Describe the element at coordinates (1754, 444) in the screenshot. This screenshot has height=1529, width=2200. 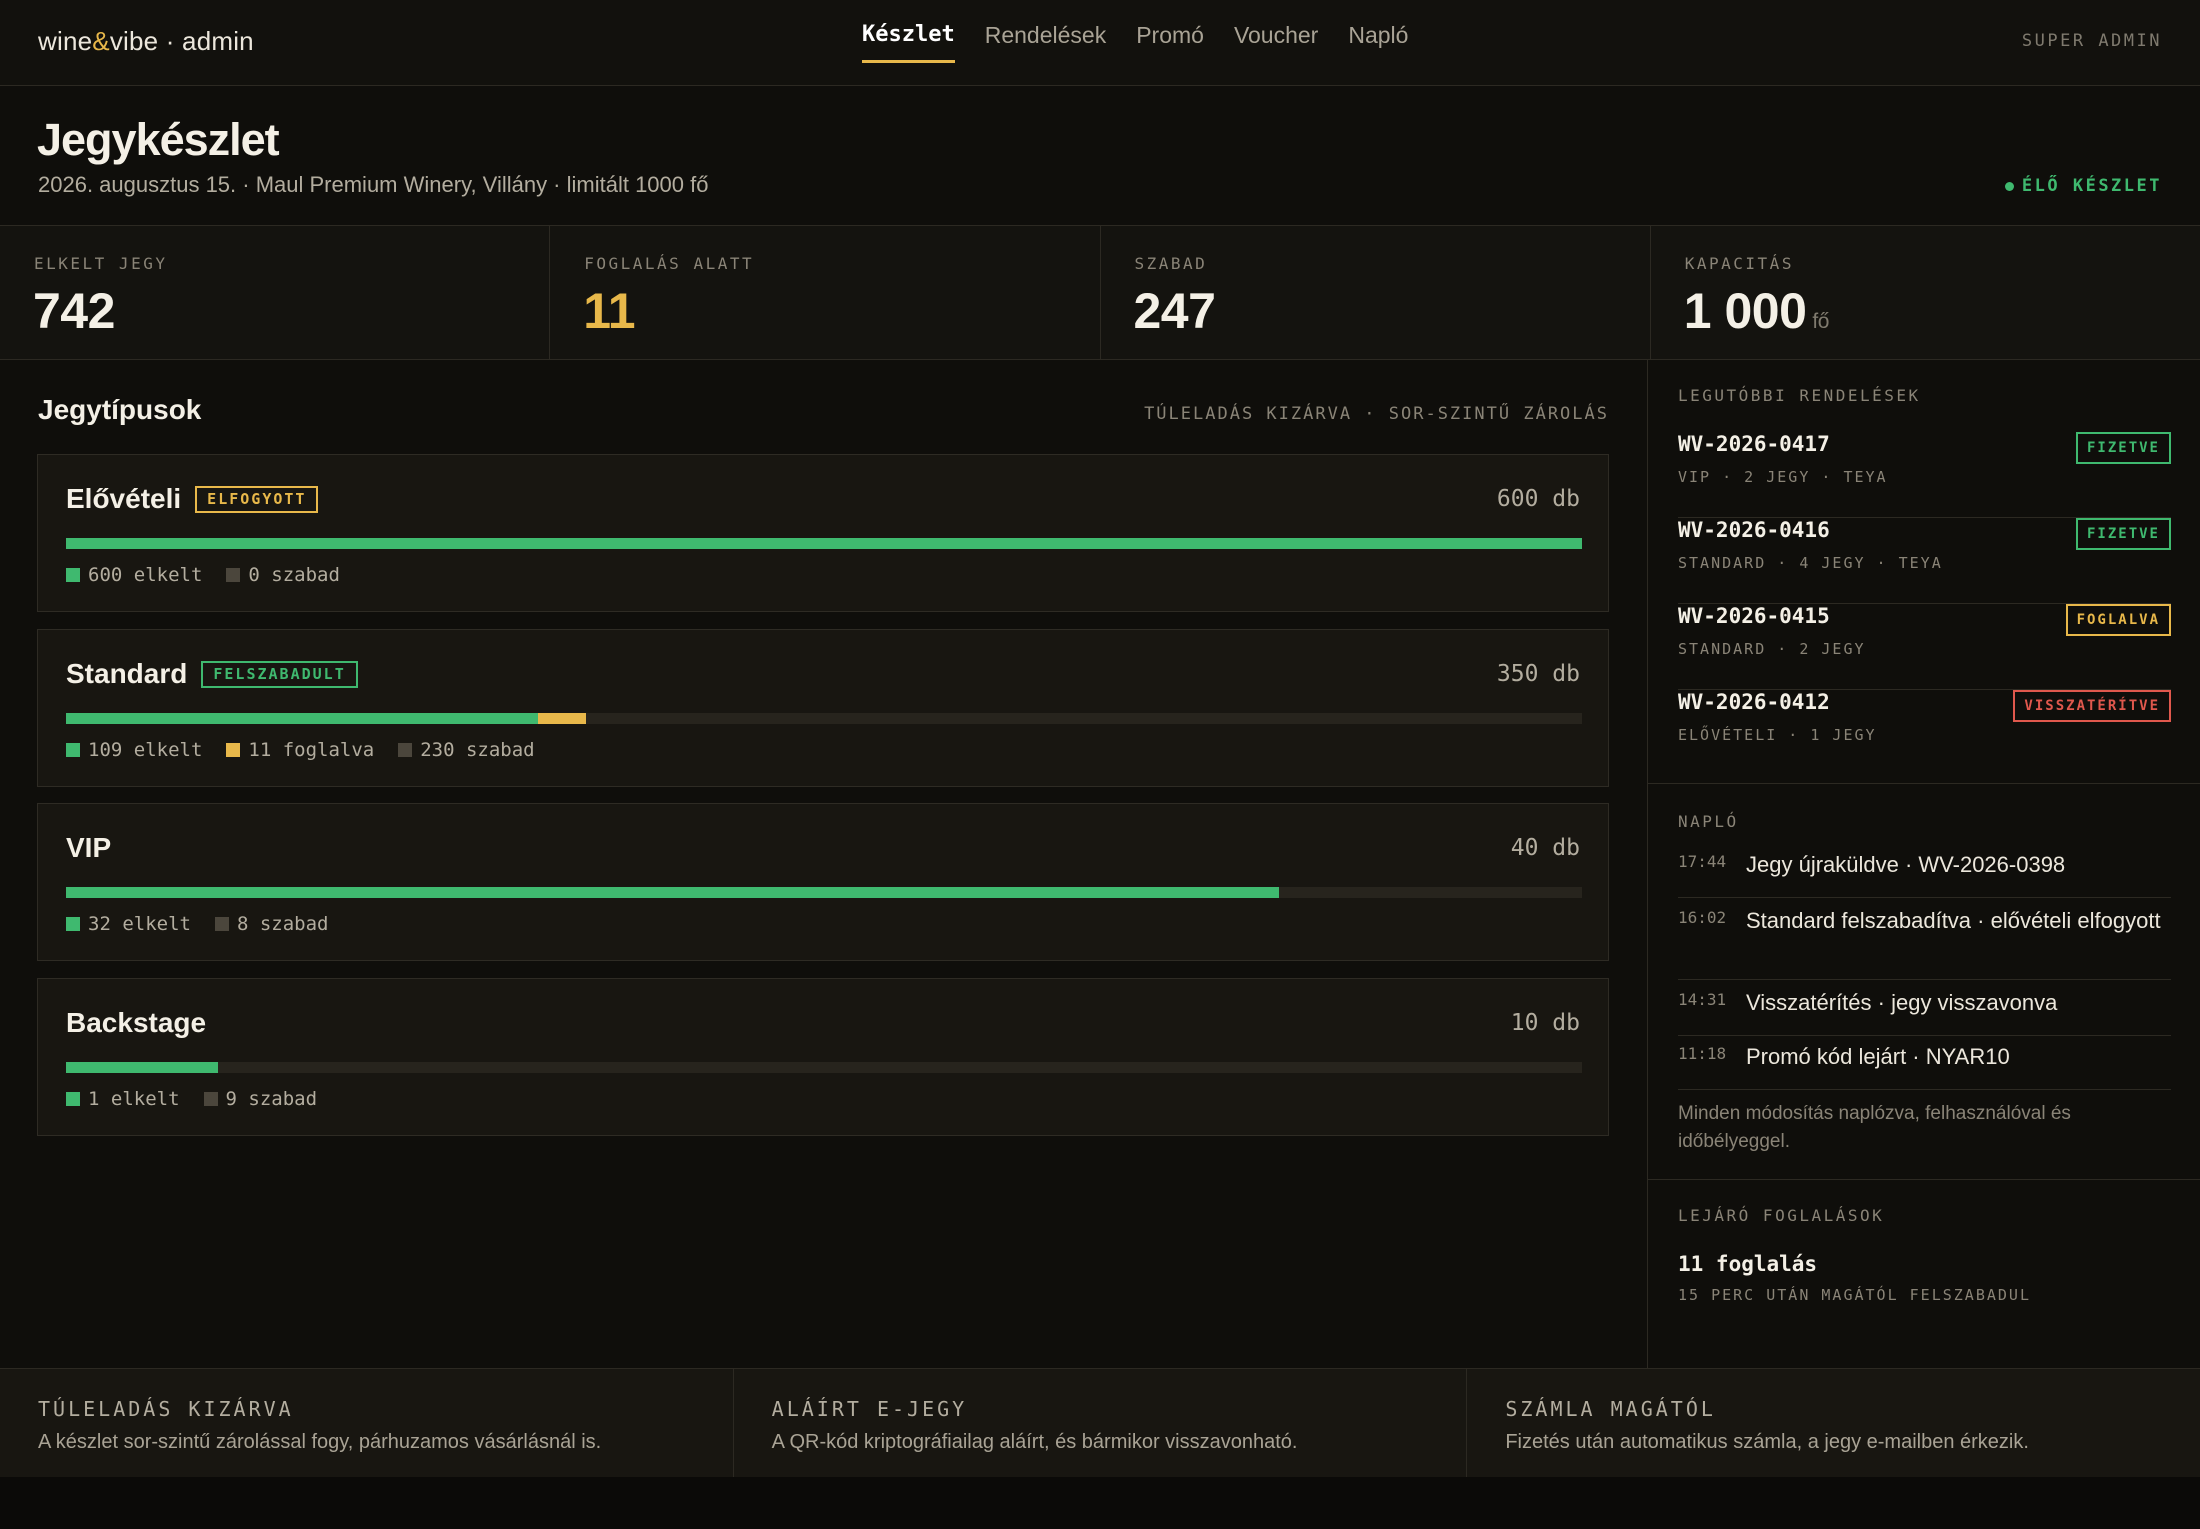
I see `order-id: WV-2026-0417` at that location.